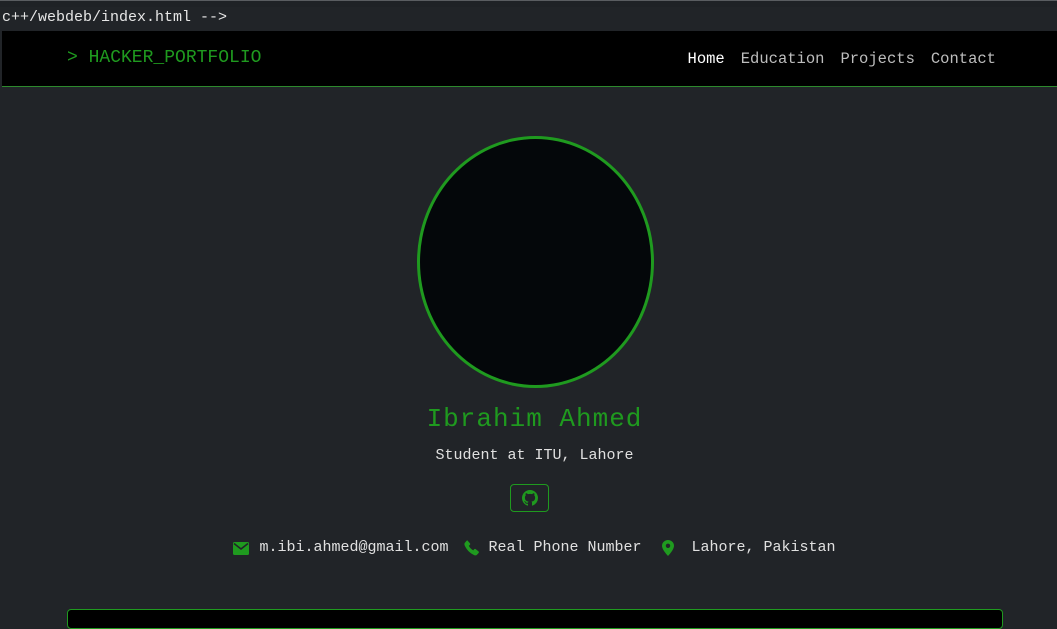 Image resolution: width=1057 pixels, height=629 pixels. What do you see at coordinates (534, 455) in the screenshot?
I see `profile-subtitle: Student at ITU, Lahore` at bounding box center [534, 455].